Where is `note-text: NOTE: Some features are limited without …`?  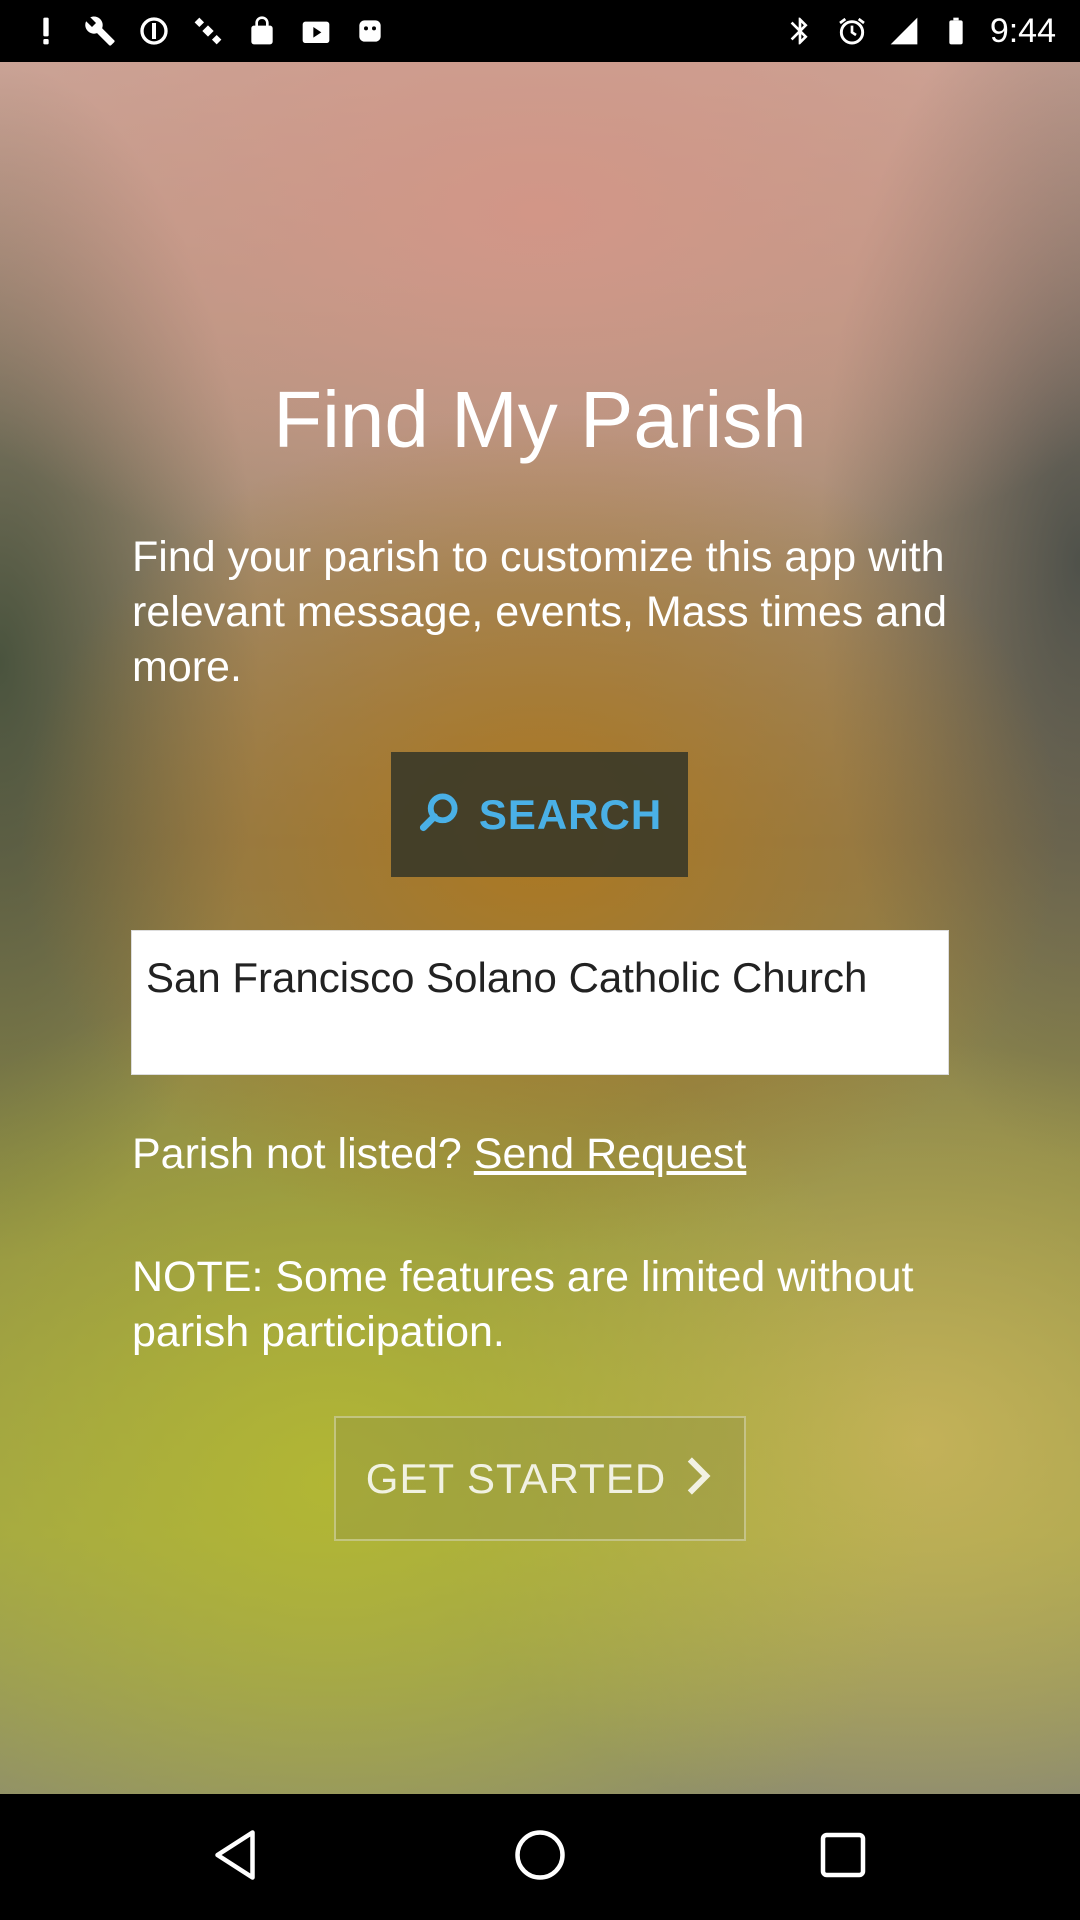
note-text: NOTE: Some features are limited without … is located at coordinates (523, 1304).